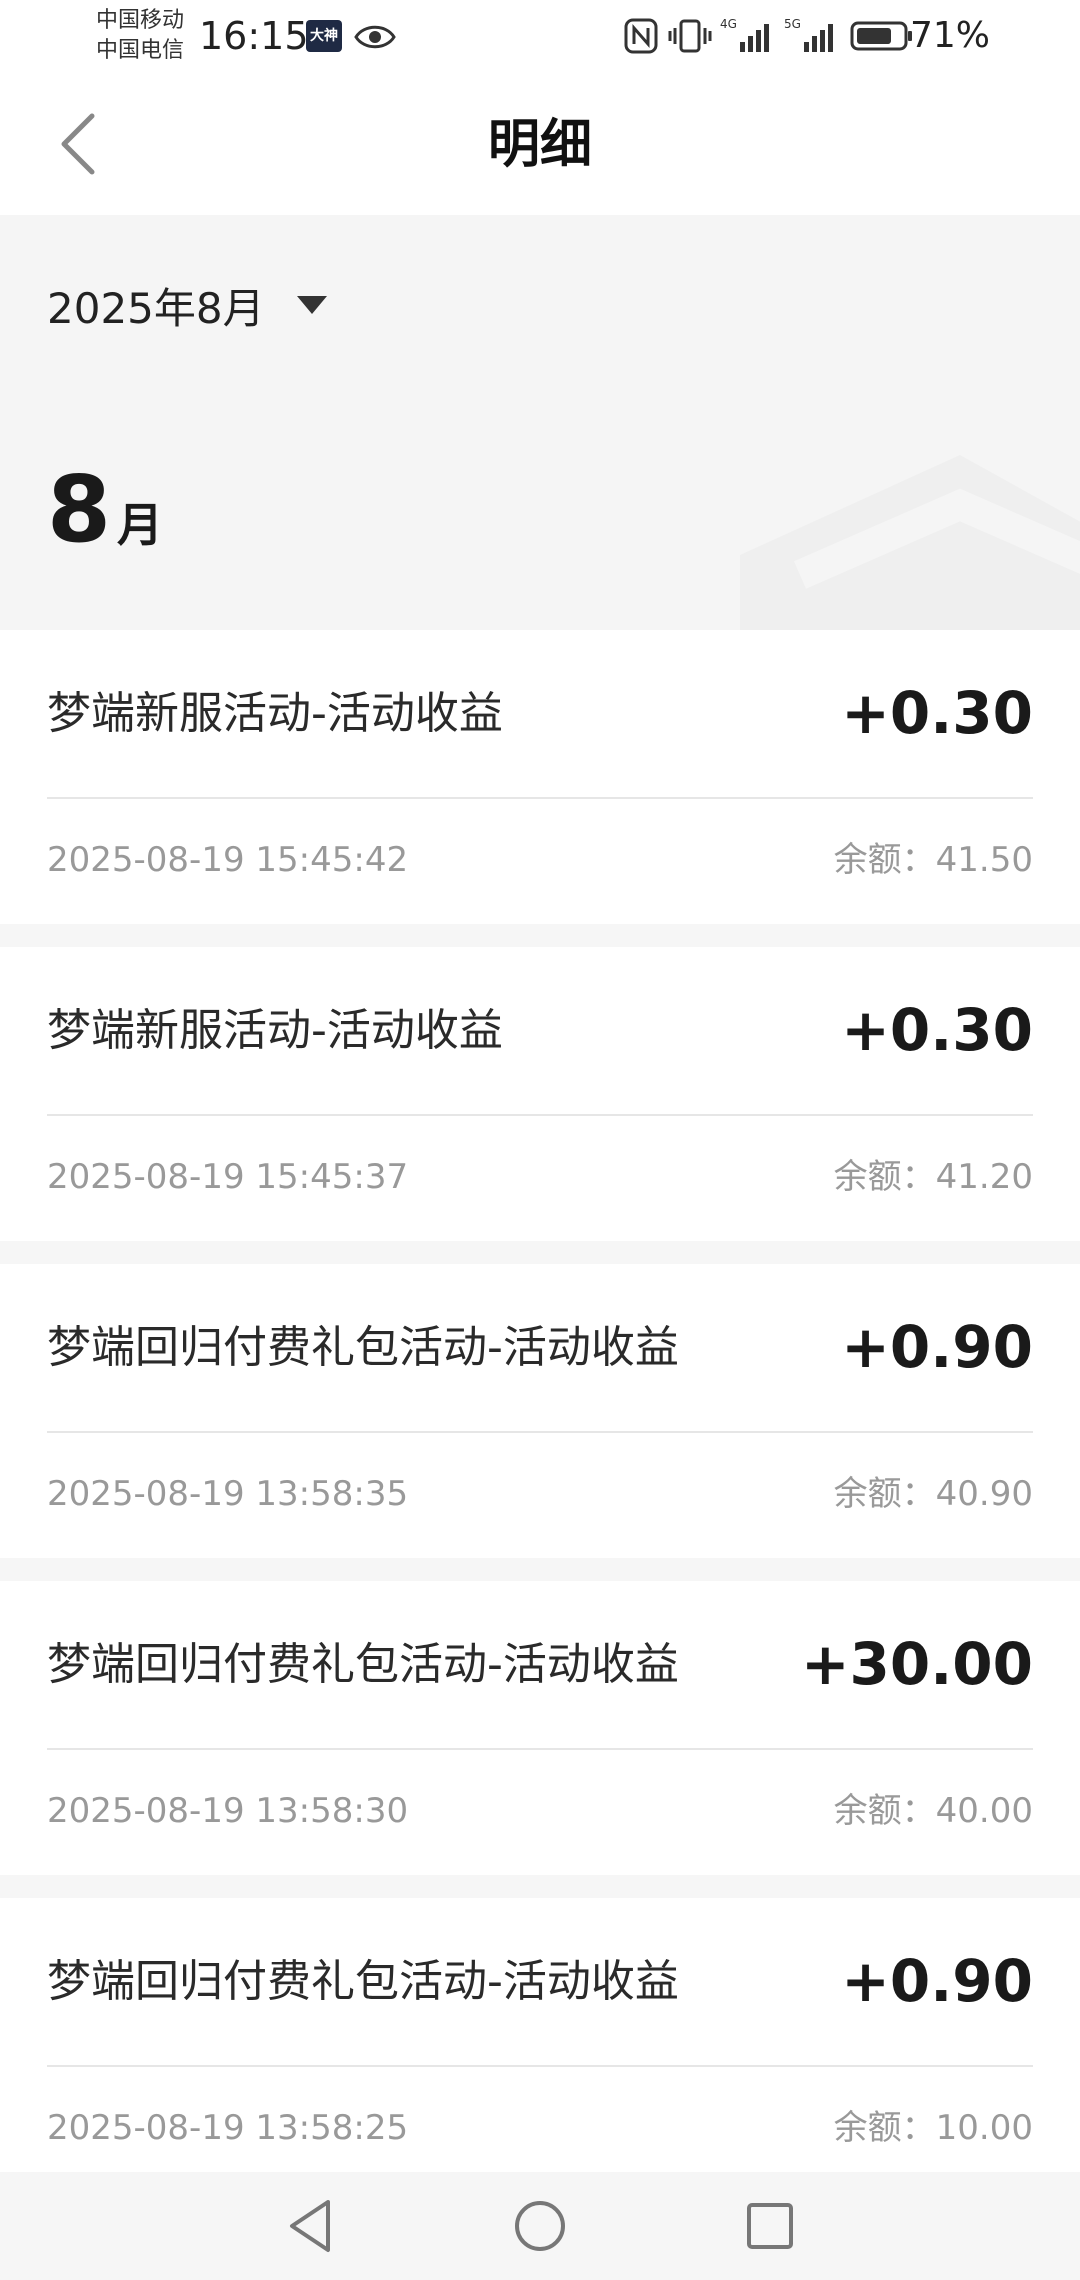  What do you see at coordinates (744, 34) in the screenshot?
I see `signal-4g-icon: 4G` at bounding box center [744, 34].